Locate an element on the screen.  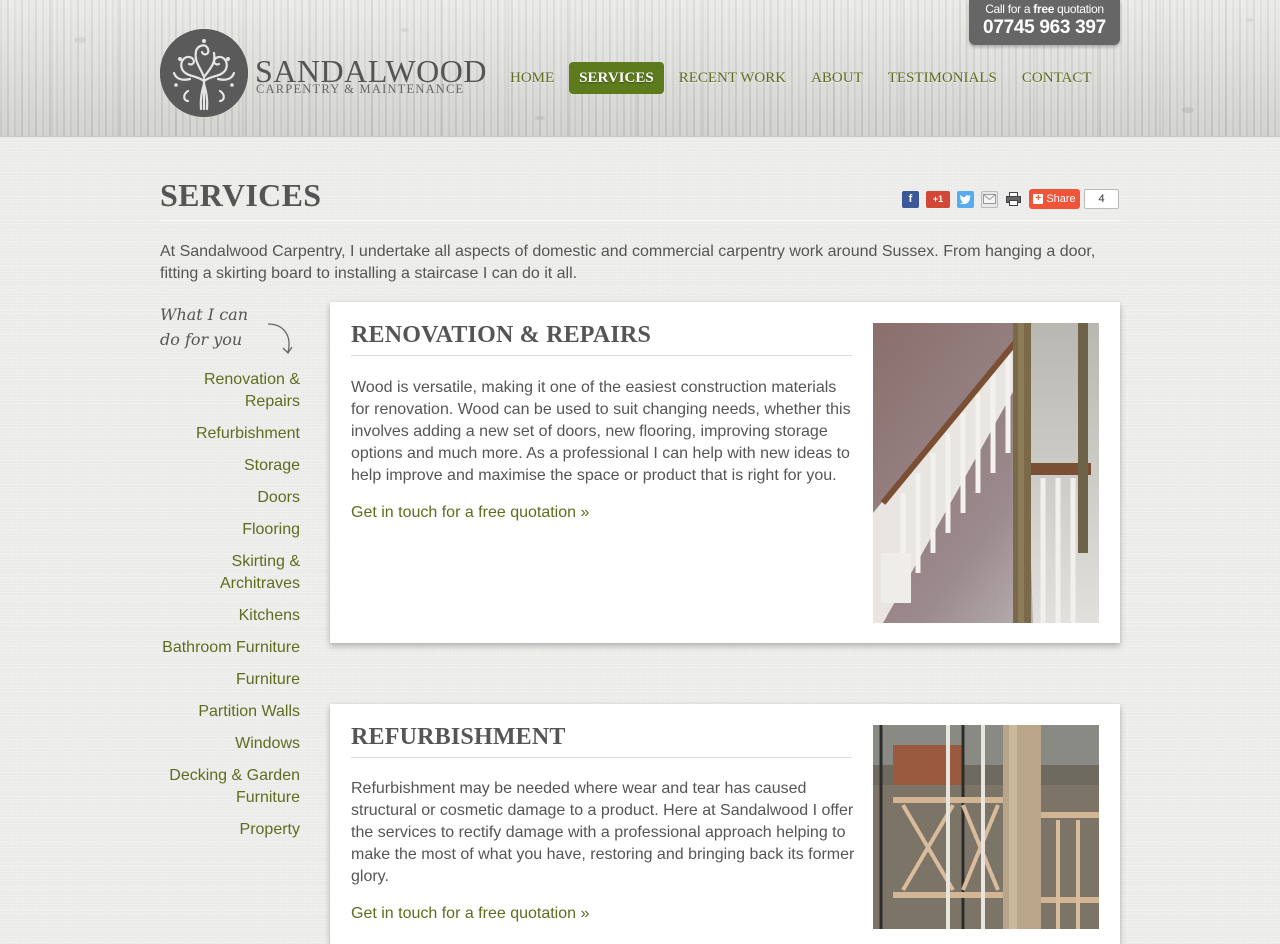
sidebar-item-kitchens: Kitchens is located at coordinates (230, 616).